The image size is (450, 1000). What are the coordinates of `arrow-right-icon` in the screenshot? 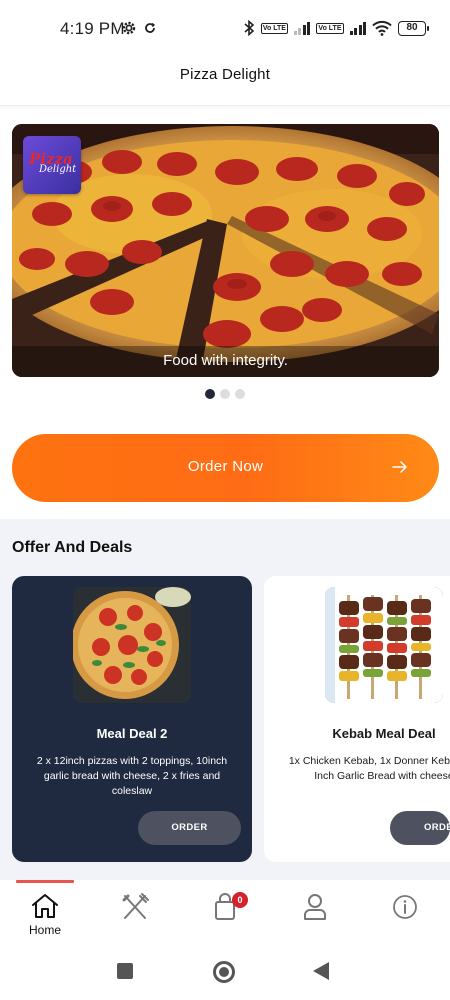 It's located at (399, 467).